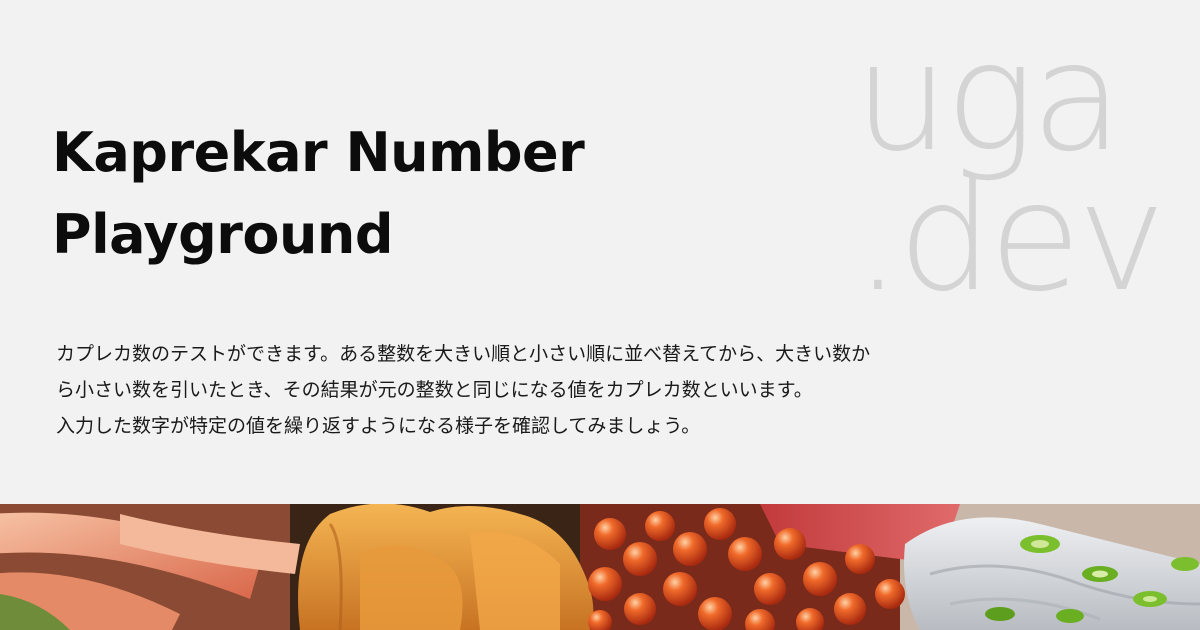 The height and width of the screenshot is (630, 1200). I want to click on brand-line-2: .dev, so click(1010, 238).